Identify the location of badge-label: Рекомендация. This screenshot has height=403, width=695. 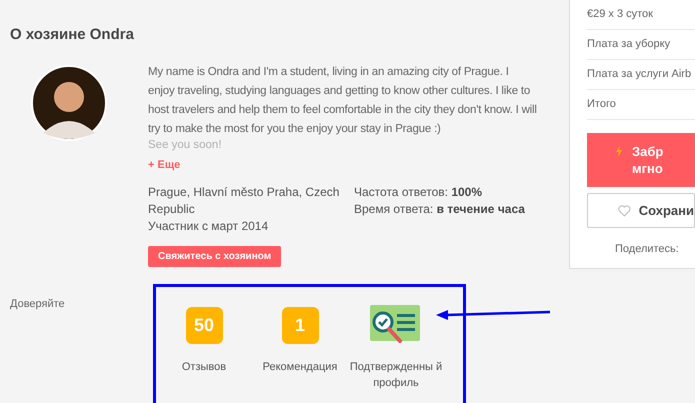
(300, 367).